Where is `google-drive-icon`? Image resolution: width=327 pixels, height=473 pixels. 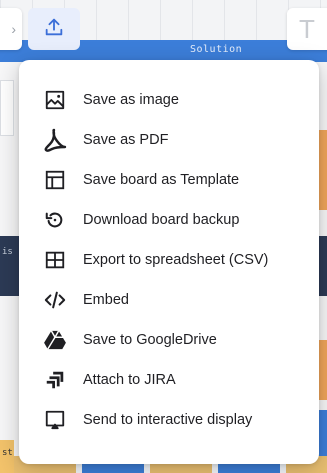
google-drive-icon is located at coordinates (55, 340).